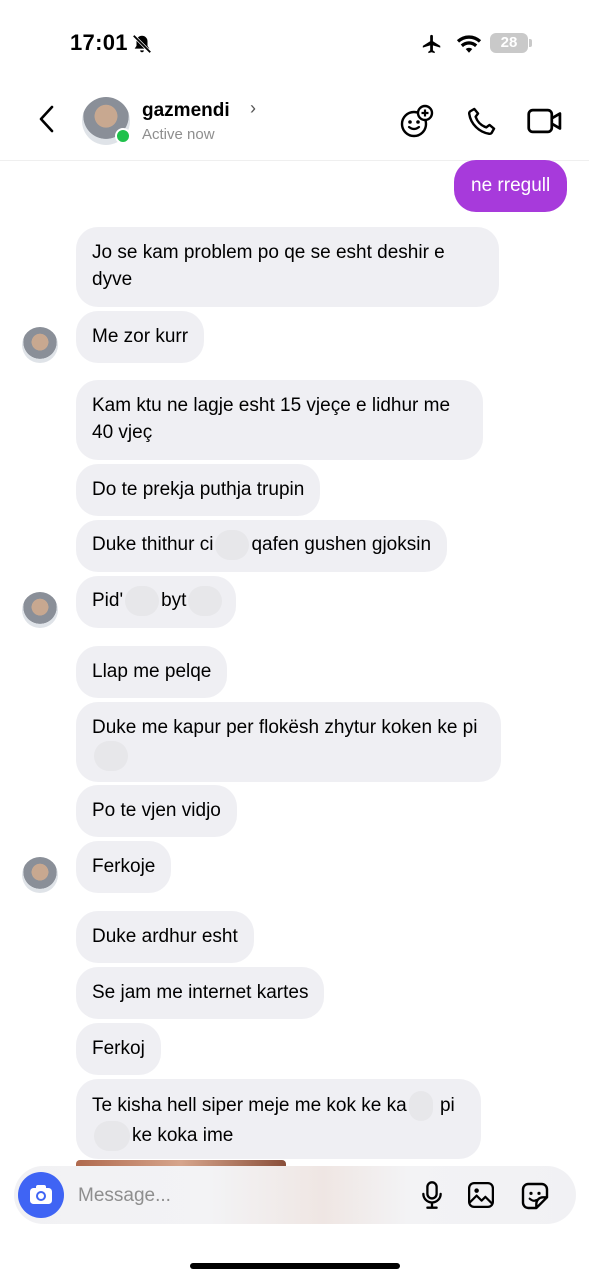 This screenshot has width=589, height=1280. I want to click on phone-icon, so click(482, 121).